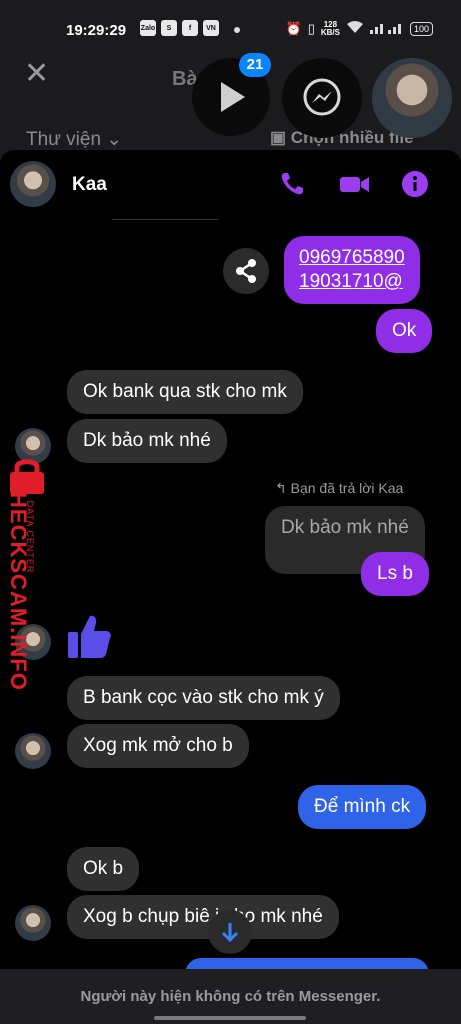 The image size is (461, 1024). Describe the element at coordinates (352, 258) in the screenshot. I see `phone-link: 0969765890` at that location.